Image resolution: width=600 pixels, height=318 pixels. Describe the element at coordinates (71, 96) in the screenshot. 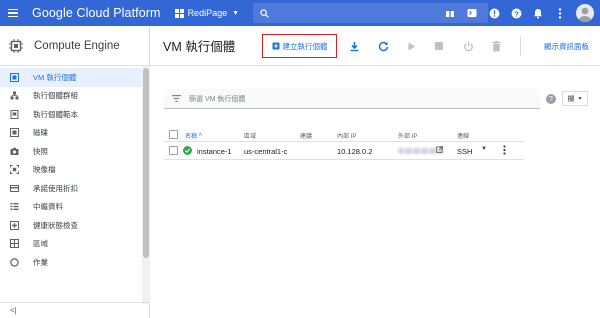

I see `sidebar-item-instance-groups: 執行個體群組` at that location.